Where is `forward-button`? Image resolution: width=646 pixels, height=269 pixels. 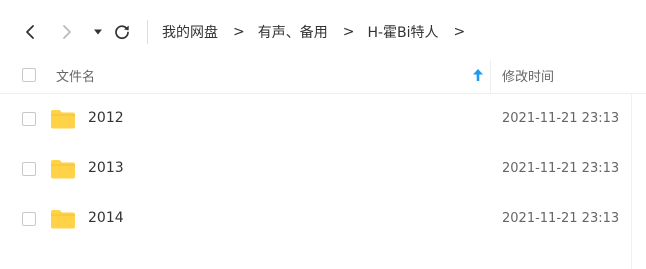 forward-button is located at coordinates (67, 32).